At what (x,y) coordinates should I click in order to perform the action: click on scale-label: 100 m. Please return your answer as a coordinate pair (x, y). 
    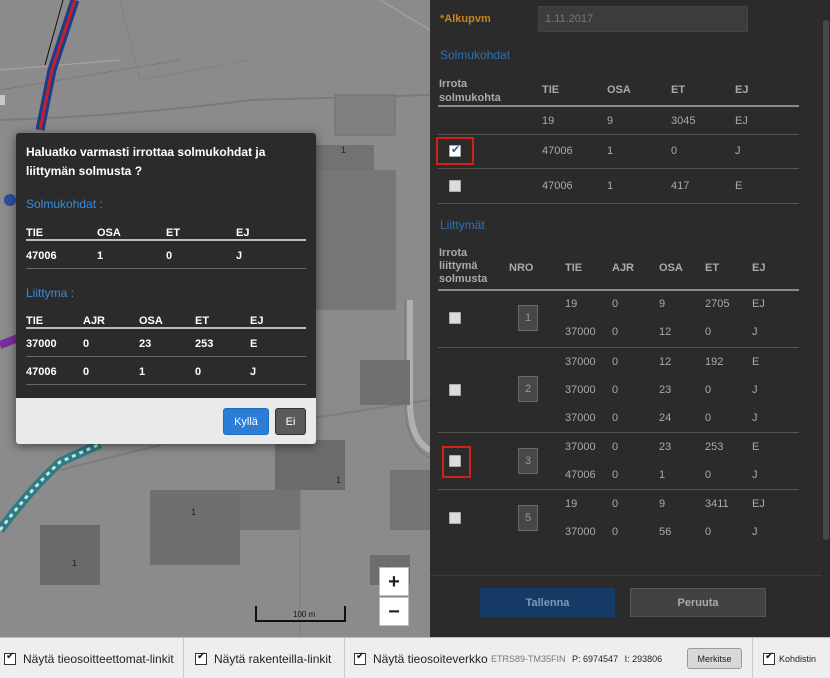
    Looking at the image, I should click on (304, 614).